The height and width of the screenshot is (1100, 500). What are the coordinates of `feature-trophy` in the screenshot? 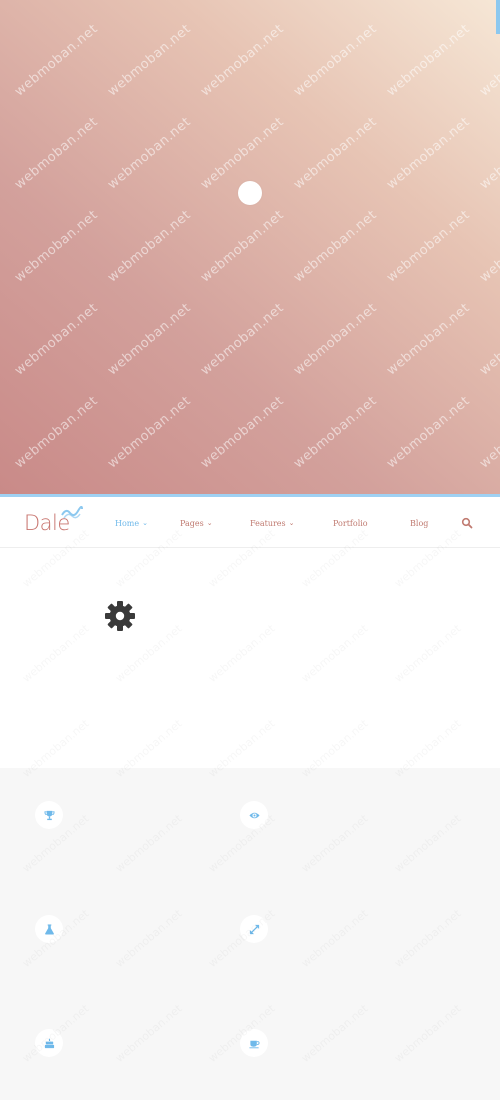 It's located at (49, 815).